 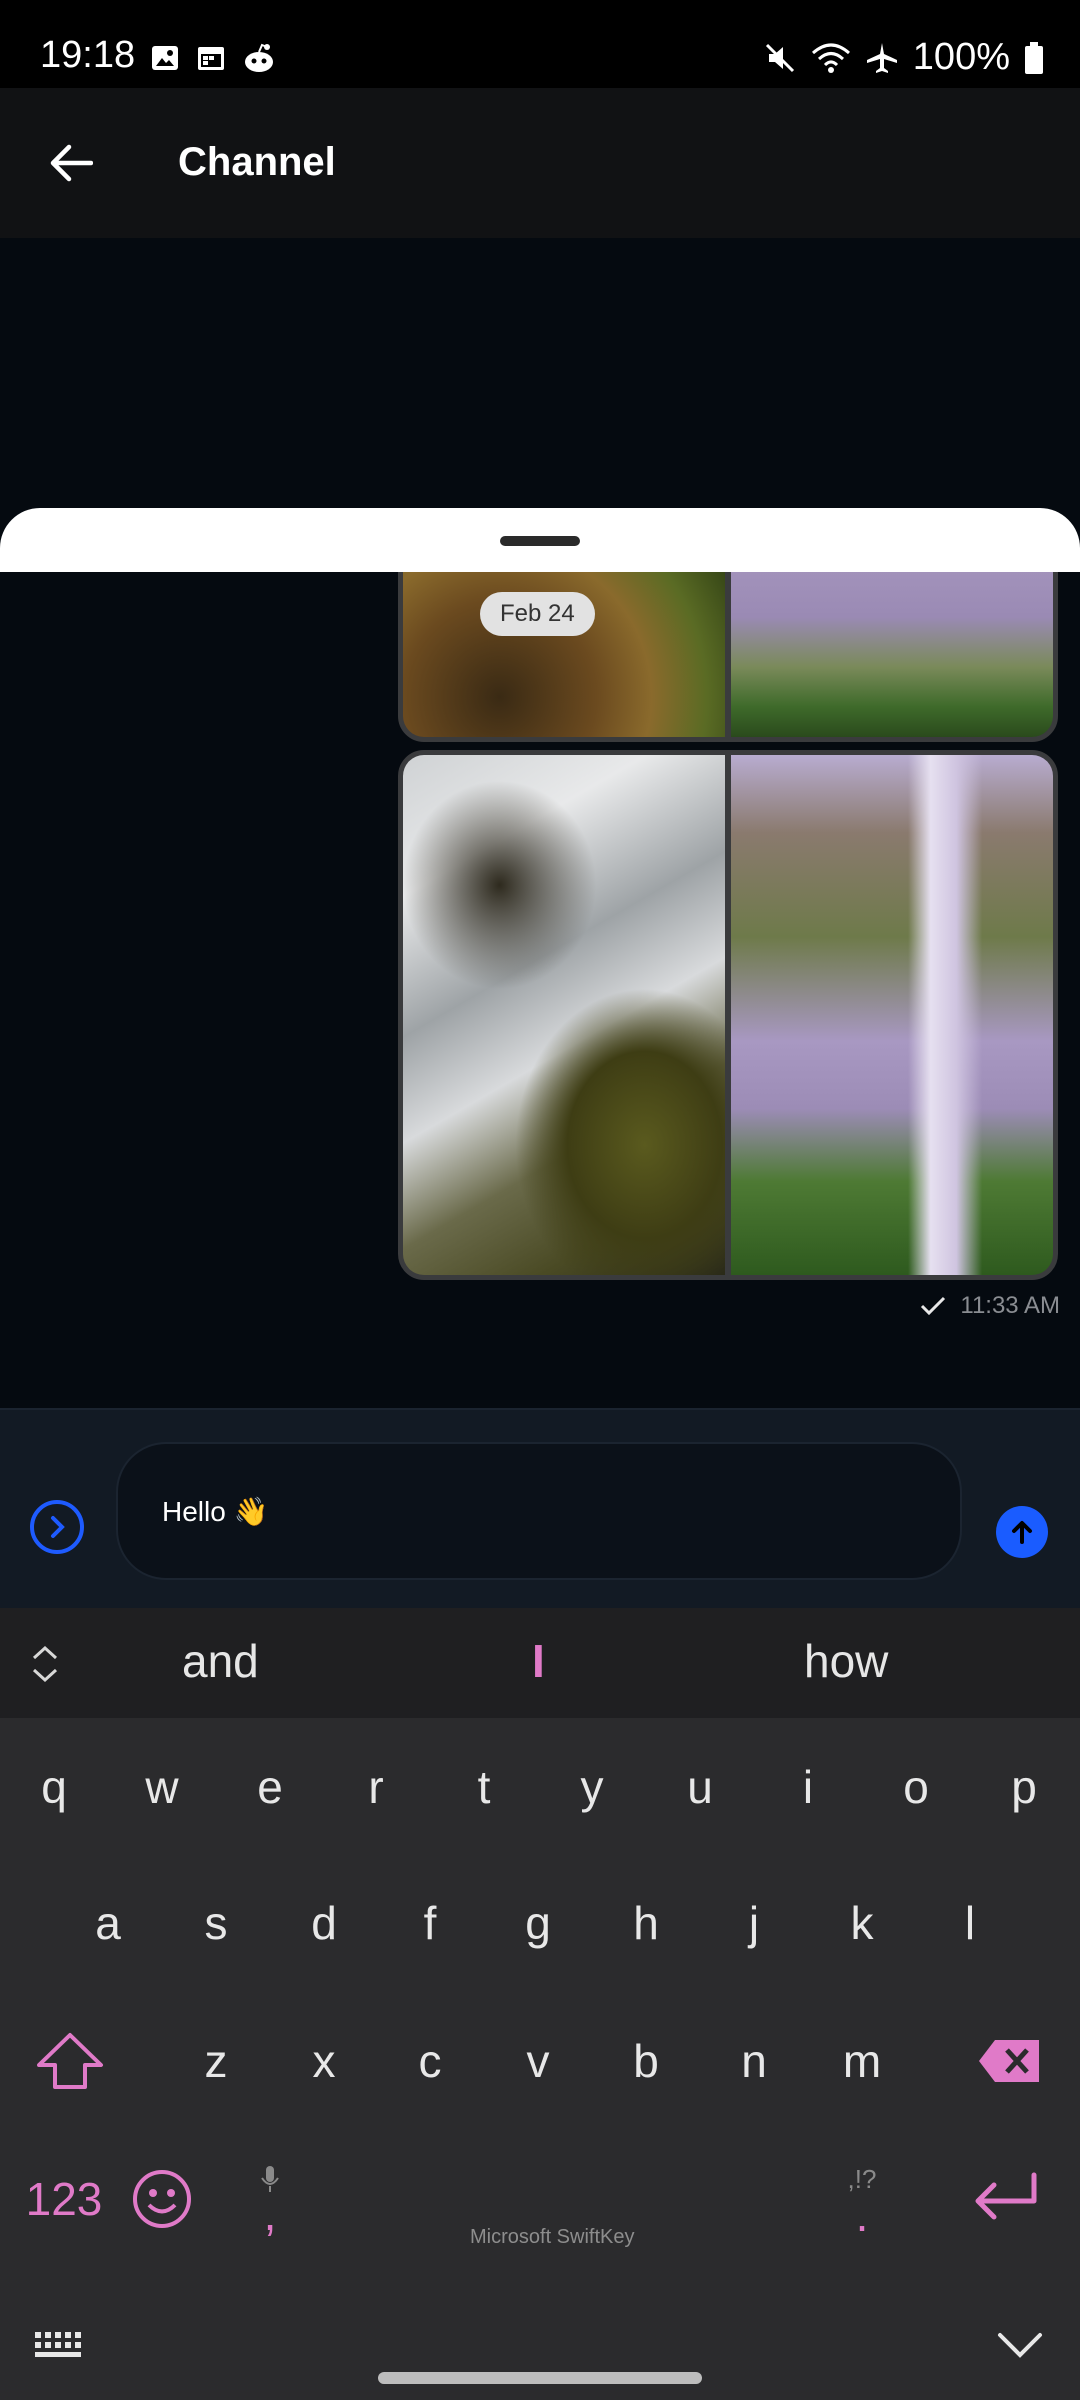 What do you see at coordinates (1024, 1787) in the screenshot?
I see `key-p: p` at bounding box center [1024, 1787].